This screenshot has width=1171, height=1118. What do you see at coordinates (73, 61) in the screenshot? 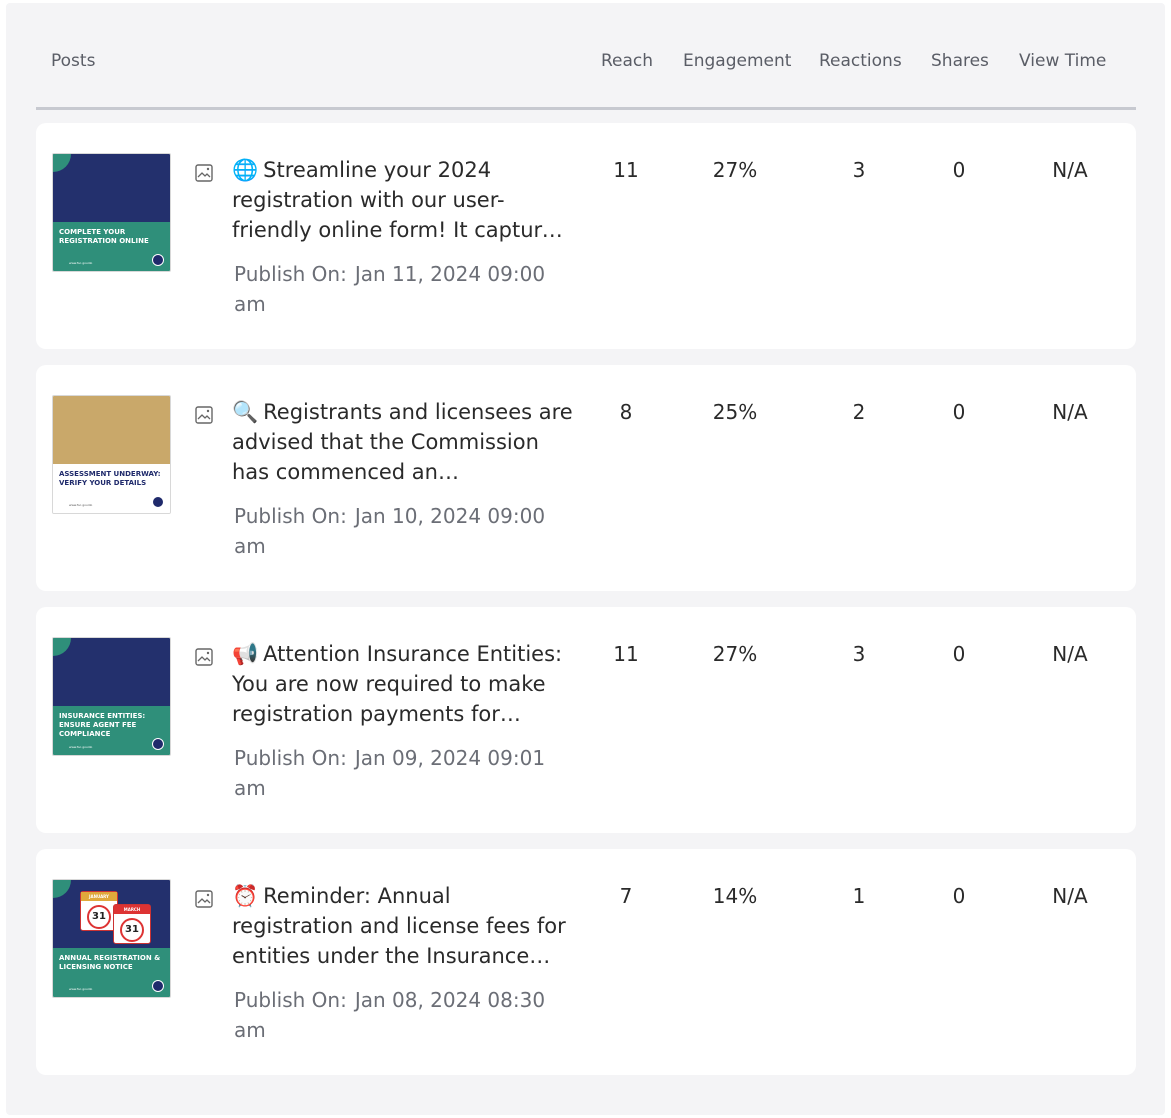
I see `column-header-posts: Posts` at bounding box center [73, 61].